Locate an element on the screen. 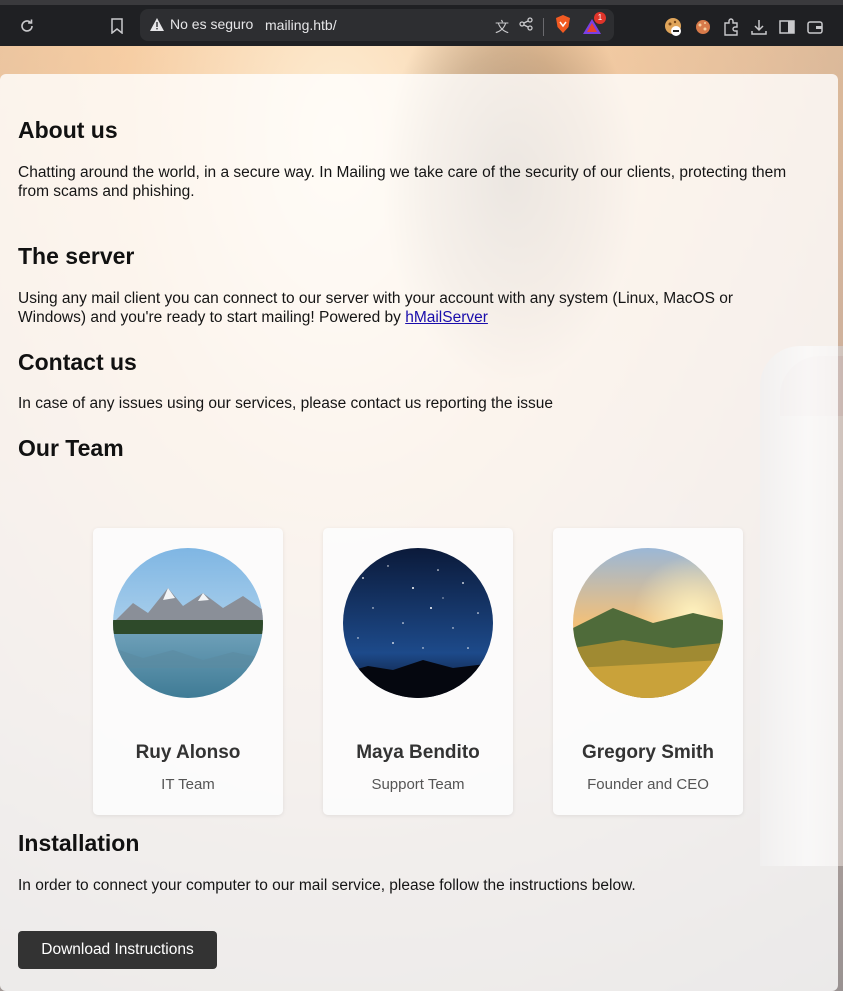 The width and height of the screenshot is (843, 991). brave-rewards-icon: 1 is located at coordinates (594, 24).